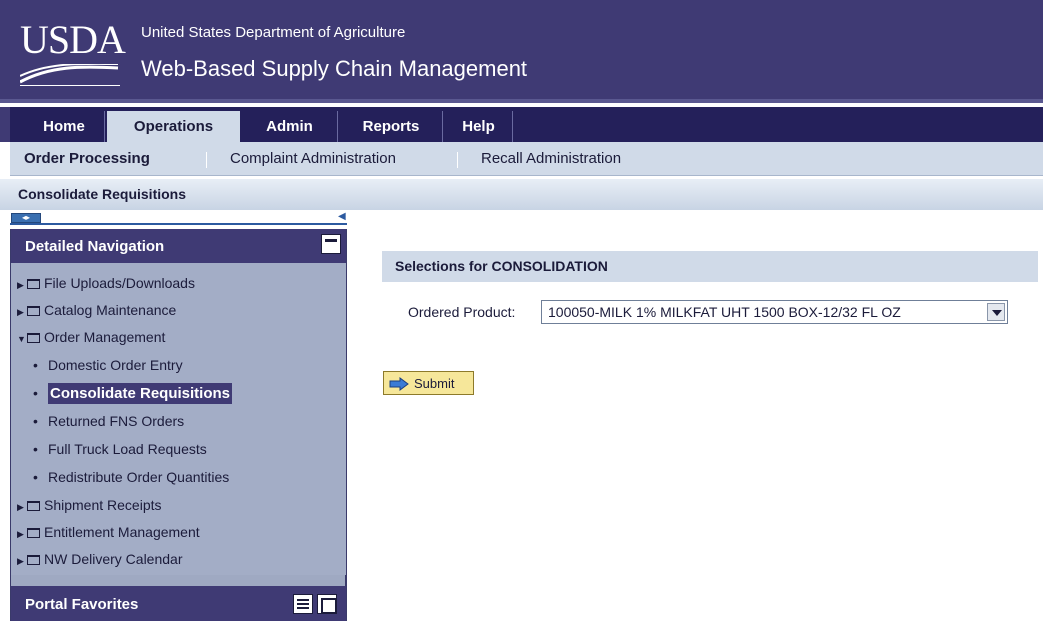  I want to click on detailed-navigation-header: Detailed Navigation, so click(178, 246).